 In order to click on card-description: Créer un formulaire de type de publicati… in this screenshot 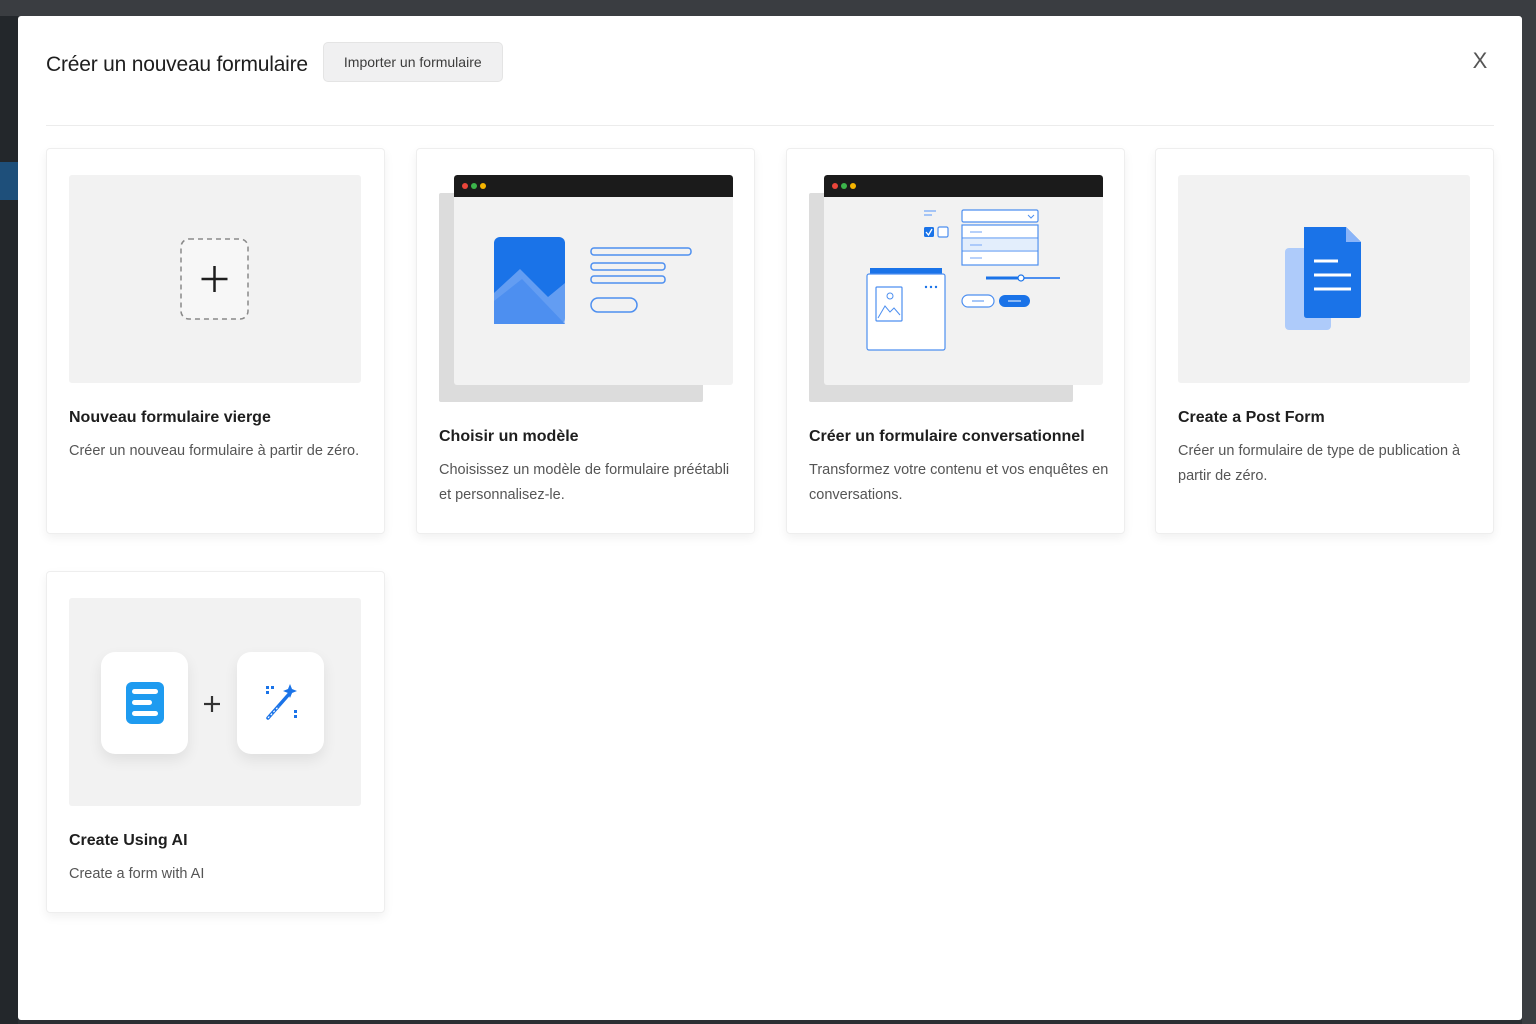, I will do `click(1319, 463)`.